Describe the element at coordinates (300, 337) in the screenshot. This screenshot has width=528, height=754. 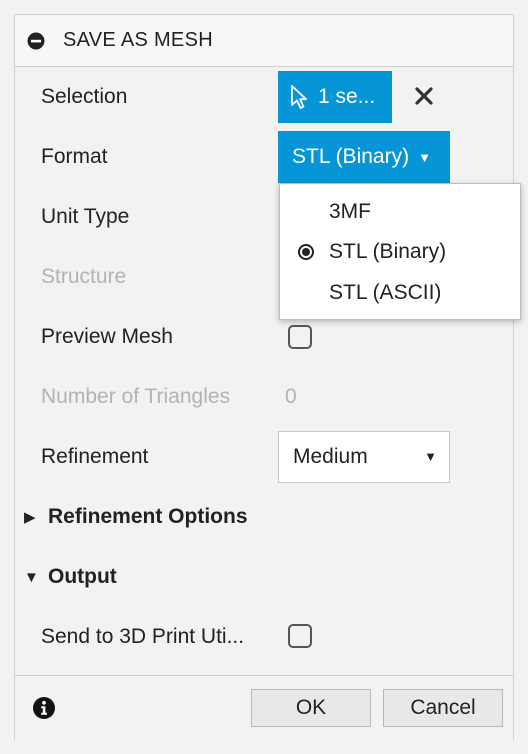
I see `preview-mesh-checkbox` at that location.